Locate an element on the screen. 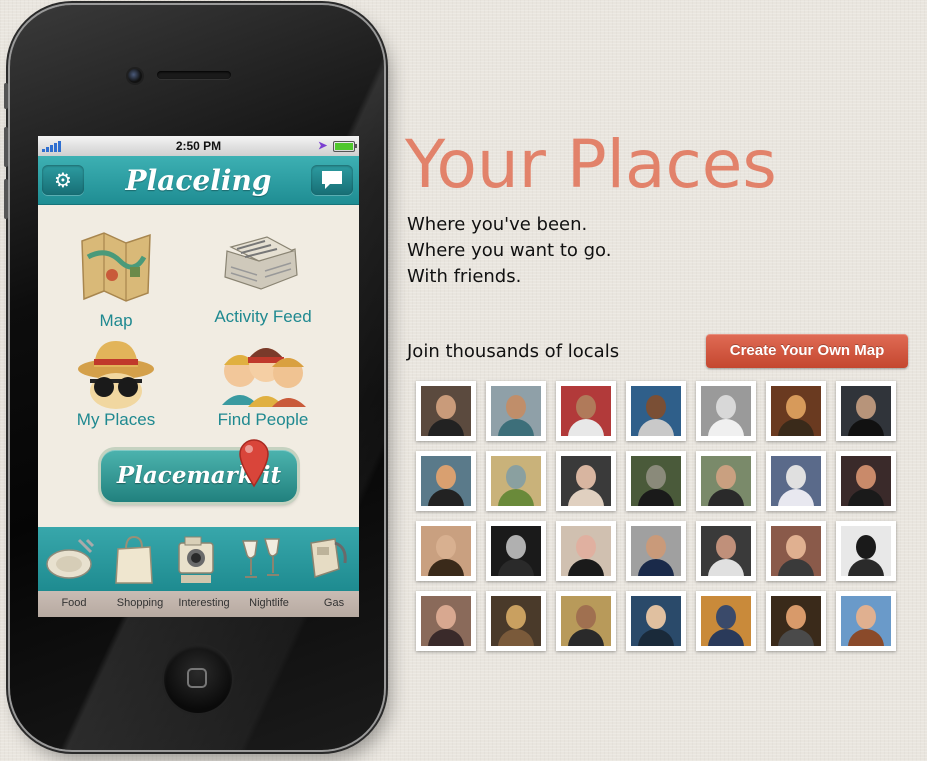 This screenshot has height=761, width=927. tile-label-map: Map is located at coordinates (116, 320).